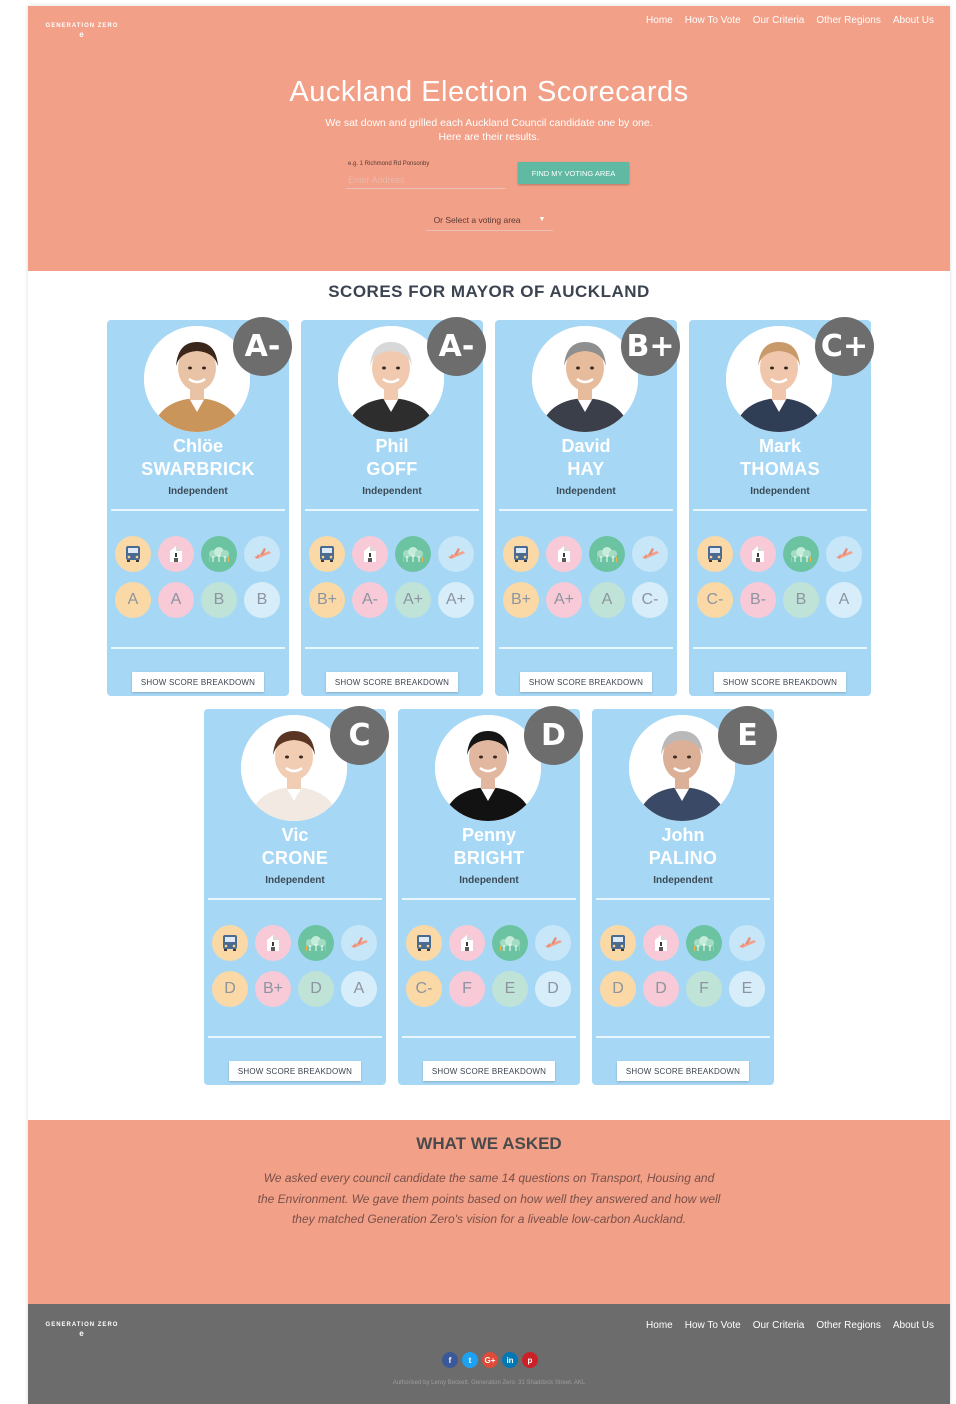 The image size is (956, 1404). Describe the element at coordinates (848, 1325) in the screenshot. I see `footer-nav-other-regions: Other Regions` at that location.